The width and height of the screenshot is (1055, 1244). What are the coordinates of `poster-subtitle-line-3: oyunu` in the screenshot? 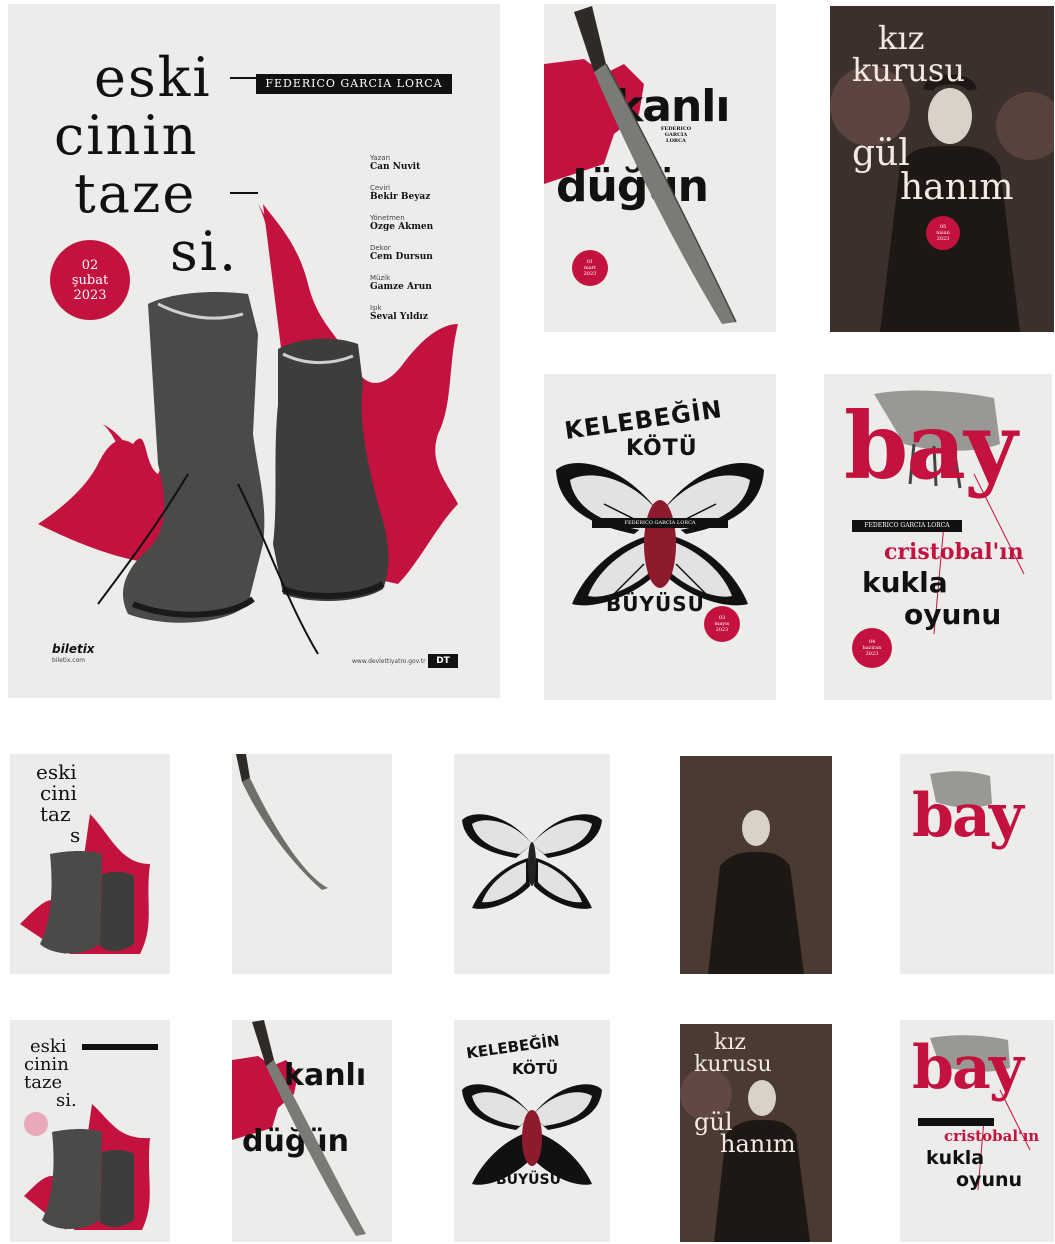 It's located at (953, 614).